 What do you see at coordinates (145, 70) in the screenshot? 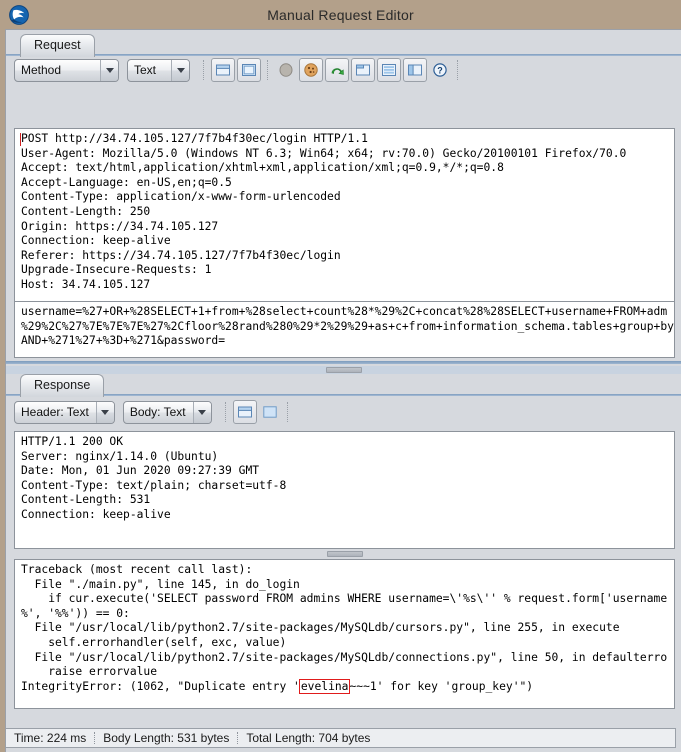
I see `format-combo-label: Text` at bounding box center [145, 70].